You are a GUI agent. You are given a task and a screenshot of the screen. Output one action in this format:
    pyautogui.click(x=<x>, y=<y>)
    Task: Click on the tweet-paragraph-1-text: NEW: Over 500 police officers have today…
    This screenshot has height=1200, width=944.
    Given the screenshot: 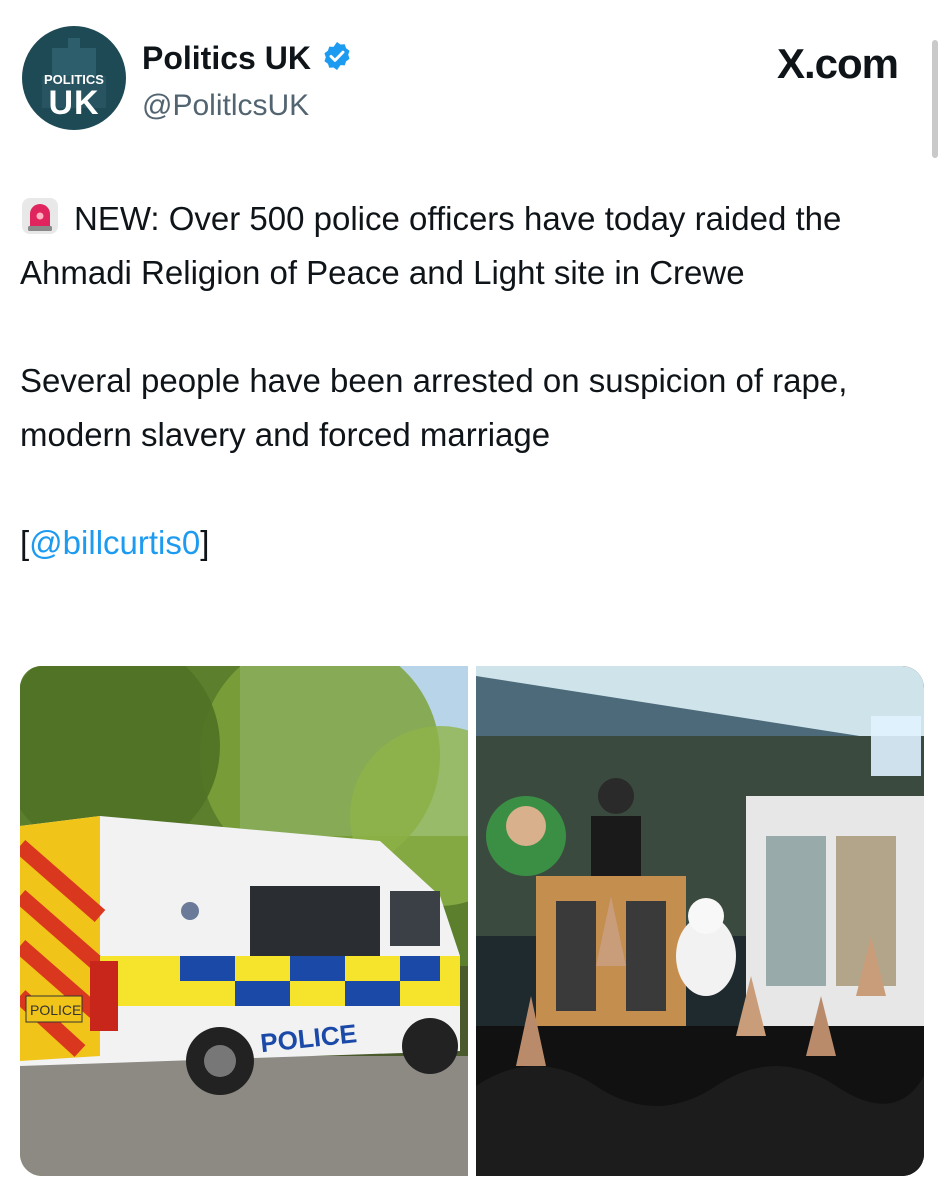 What is the action you would take?
    pyautogui.click(x=431, y=245)
    